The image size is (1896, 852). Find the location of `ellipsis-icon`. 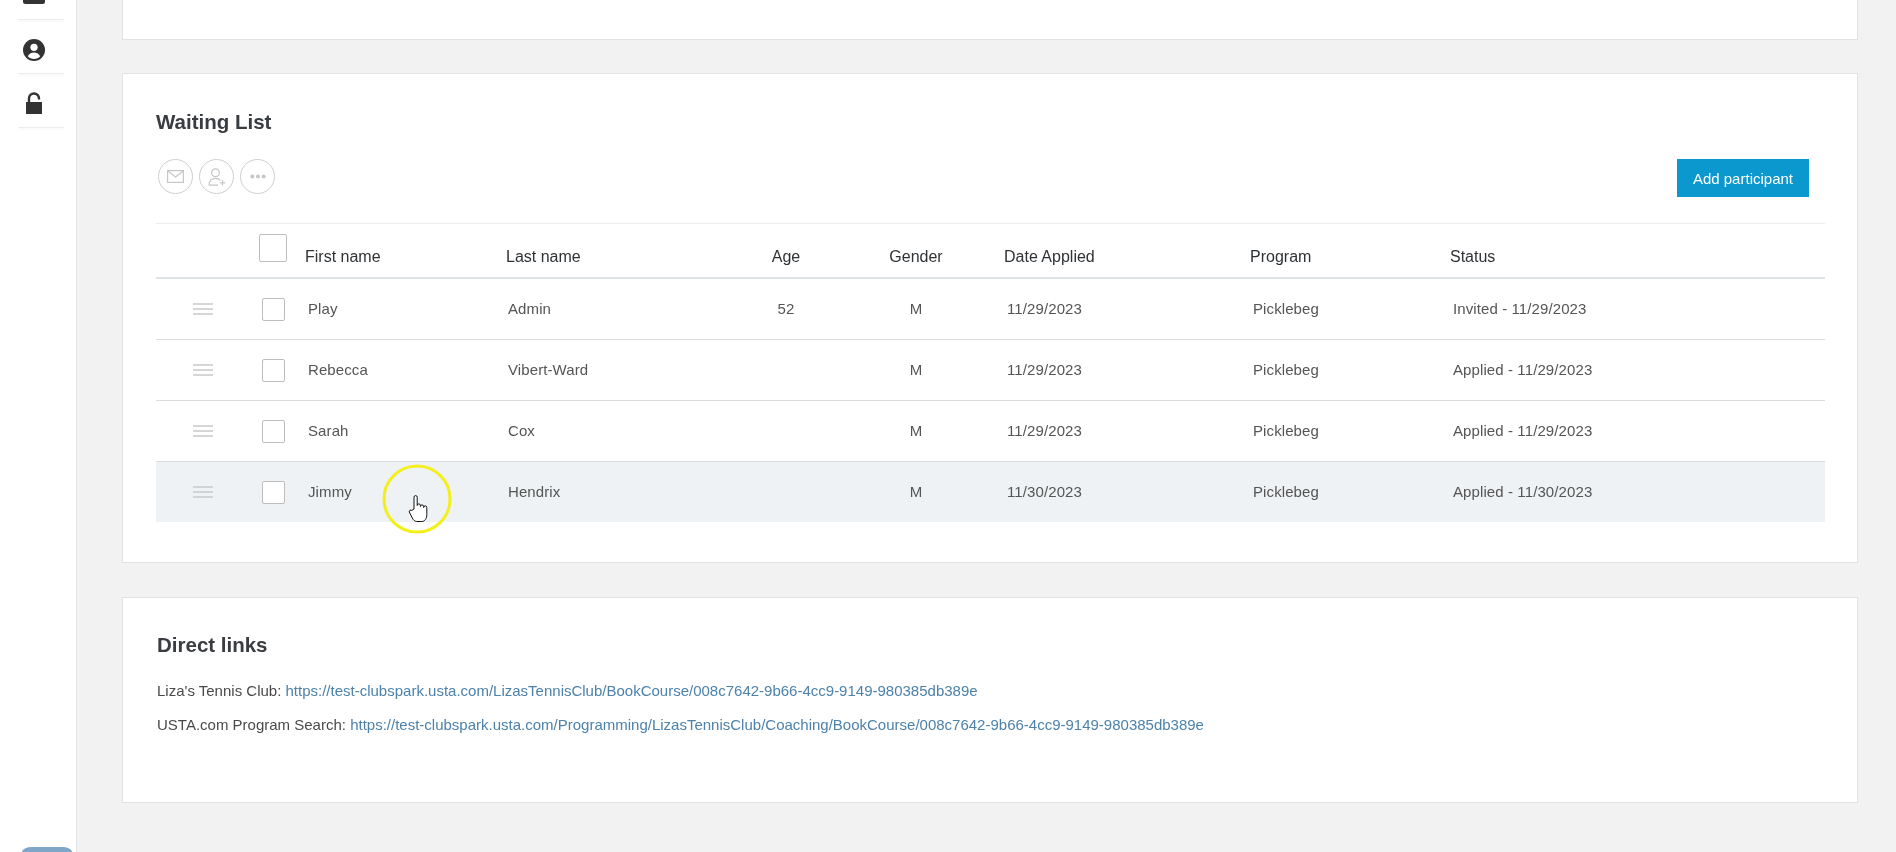

ellipsis-icon is located at coordinates (257, 176).